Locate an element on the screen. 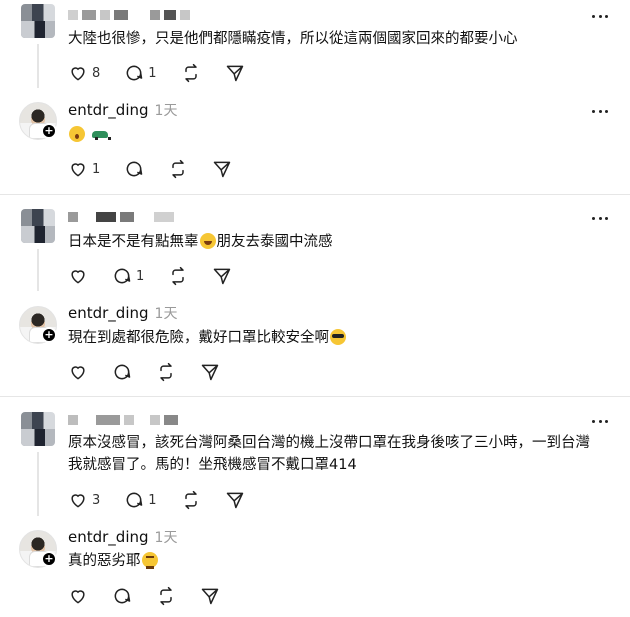 This screenshot has height=617, width=630. like-button: 1 is located at coordinates (84, 169).